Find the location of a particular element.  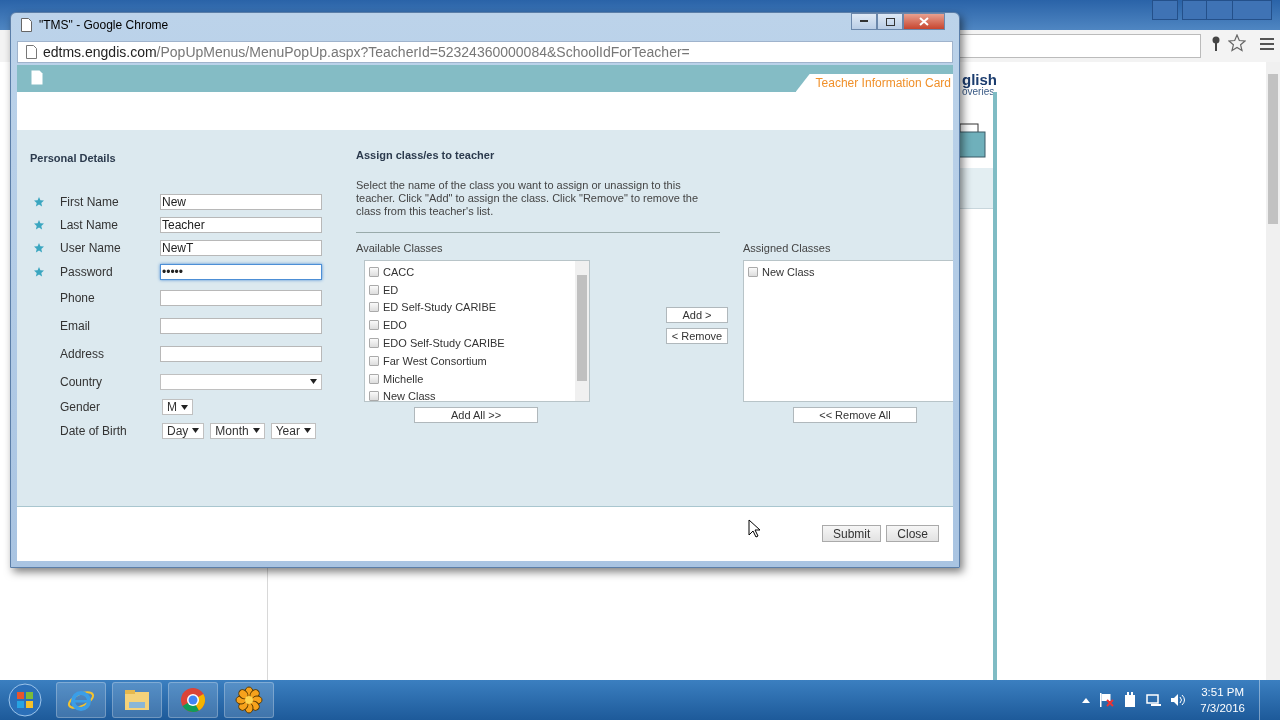

text-field: ••••• is located at coordinates (241, 271).